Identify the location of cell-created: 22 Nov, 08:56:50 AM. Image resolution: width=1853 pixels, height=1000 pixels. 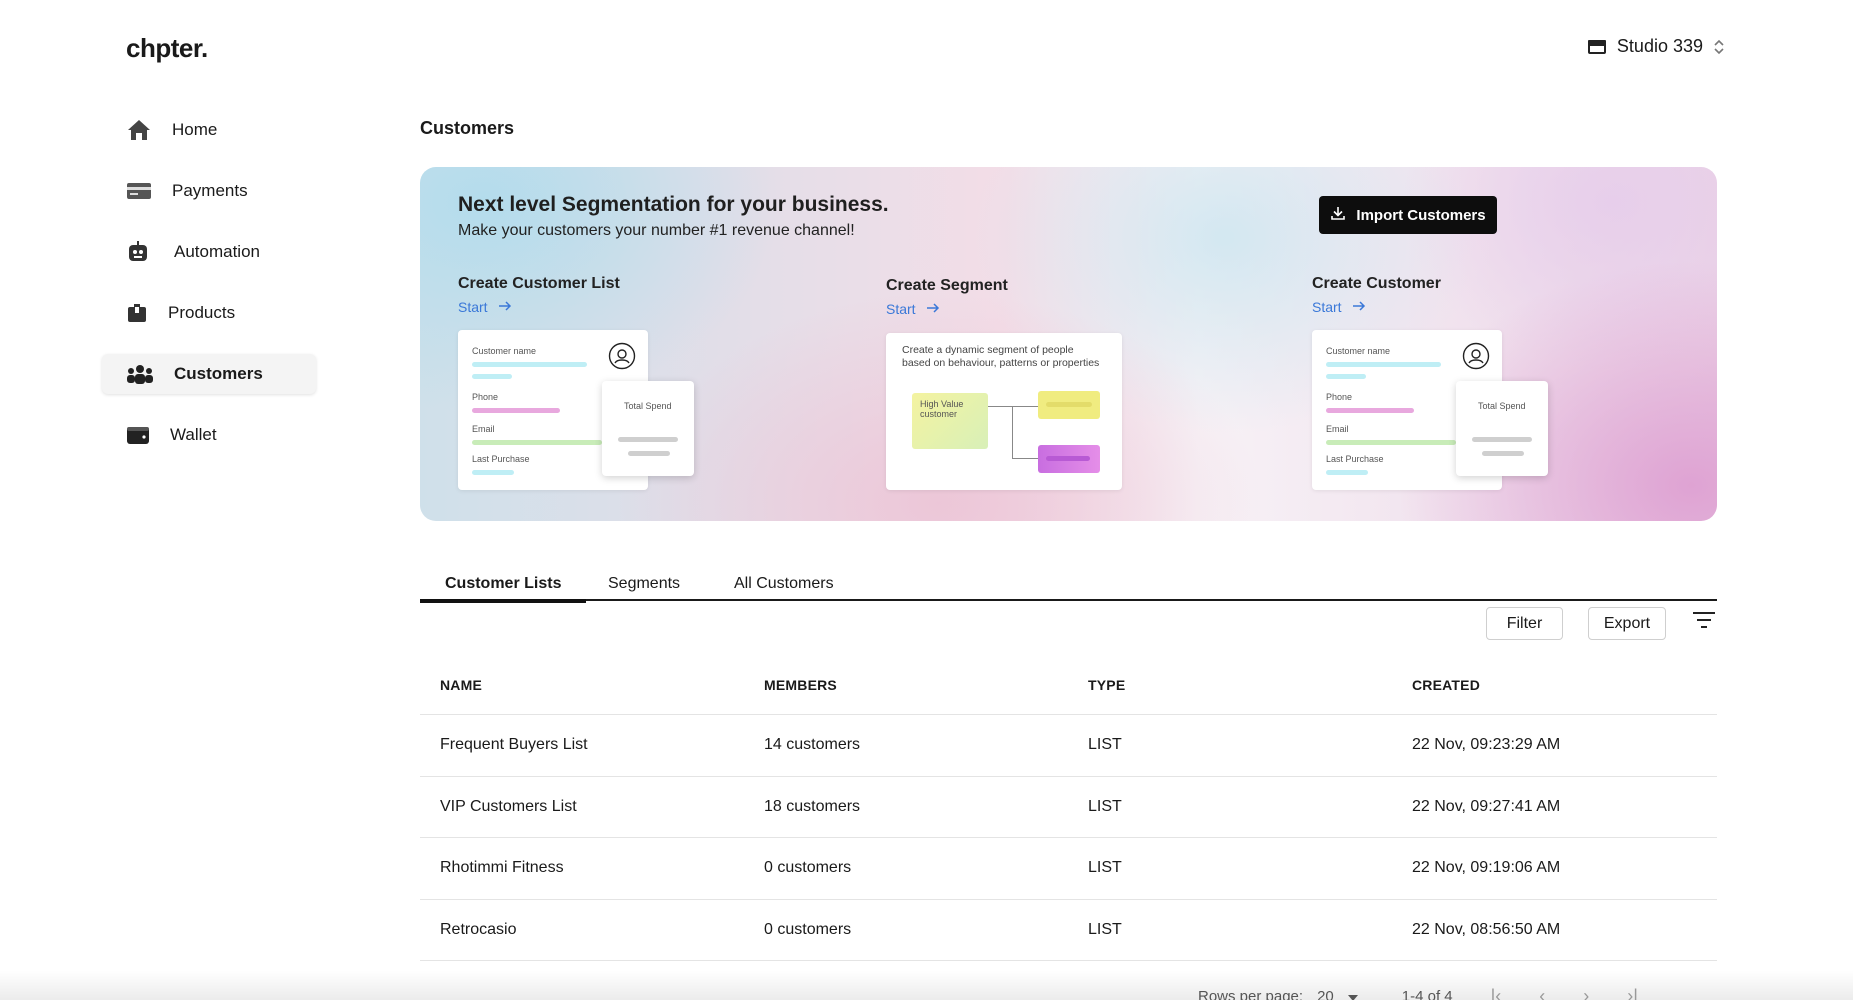
(1486, 929).